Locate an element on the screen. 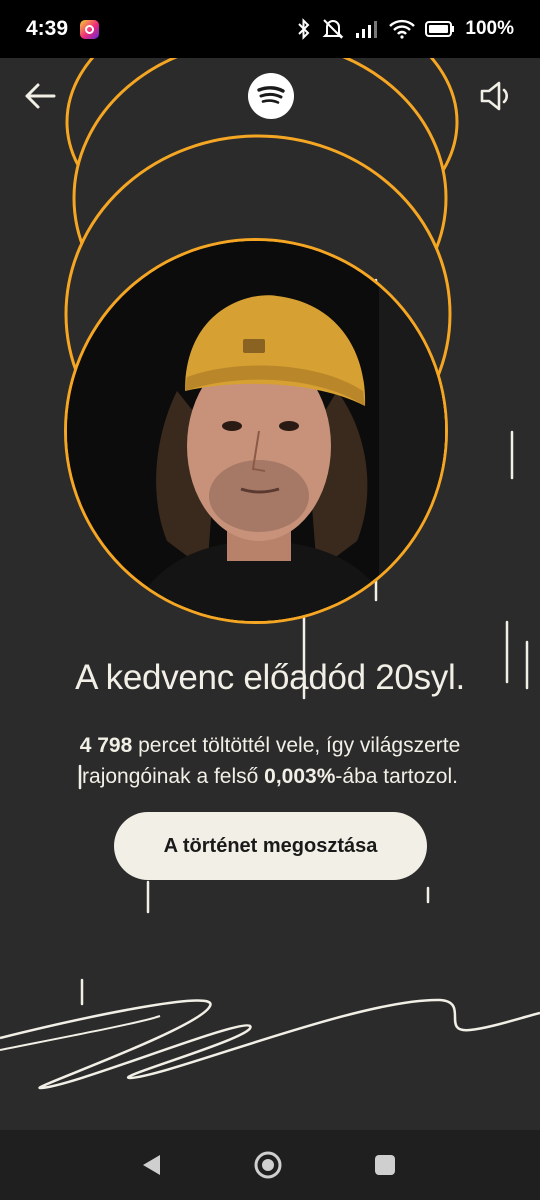 This screenshot has width=540, height=1200. arrow-left-icon is located at coordinates (40, 96).